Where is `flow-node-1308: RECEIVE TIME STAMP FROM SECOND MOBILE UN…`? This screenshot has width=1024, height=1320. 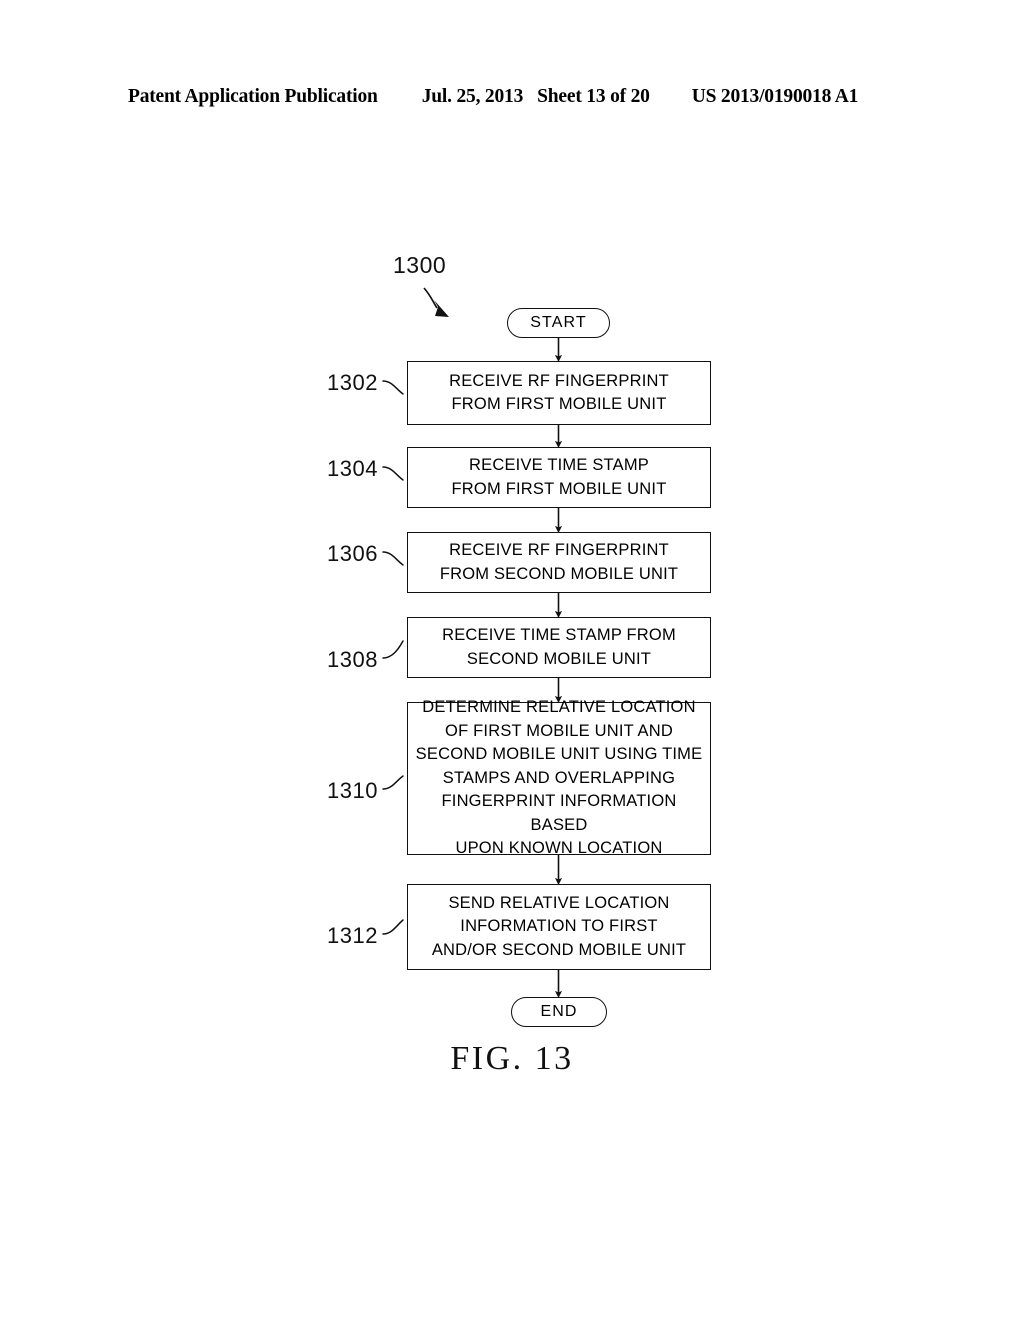 flow-node-1308: RECEIVE TIME STAMP FROM SECOND MOBILE UN… is located at coordinates (559, 647).